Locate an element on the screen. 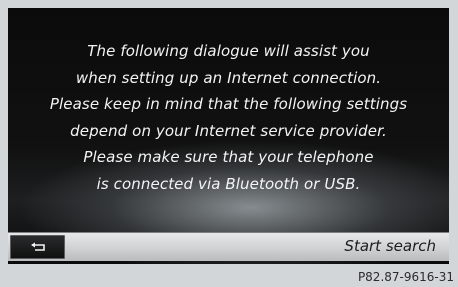  back-button is located at coordinates (37, 247).